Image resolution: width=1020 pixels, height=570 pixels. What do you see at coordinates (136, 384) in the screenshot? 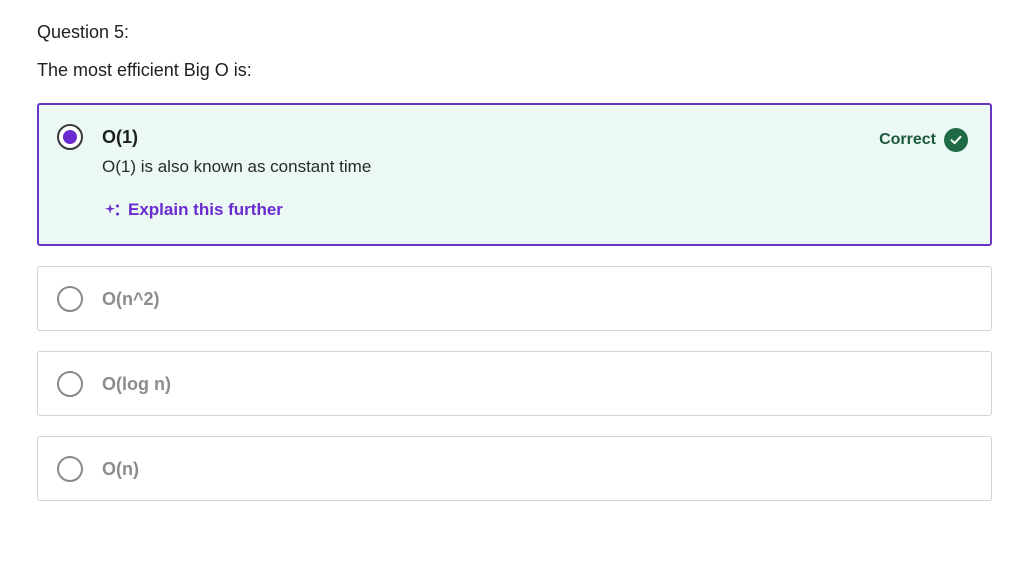
I see `option-label: O(log n)` at bounding box center [136, 384].